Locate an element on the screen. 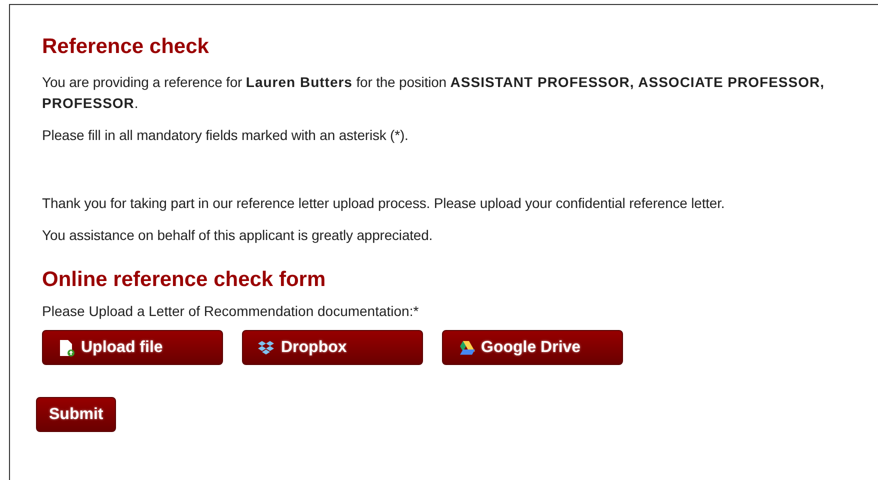 Image resolution: width=878 pixels, height=480 pixels. file-upload-icon is located at coordinates (66, 347).